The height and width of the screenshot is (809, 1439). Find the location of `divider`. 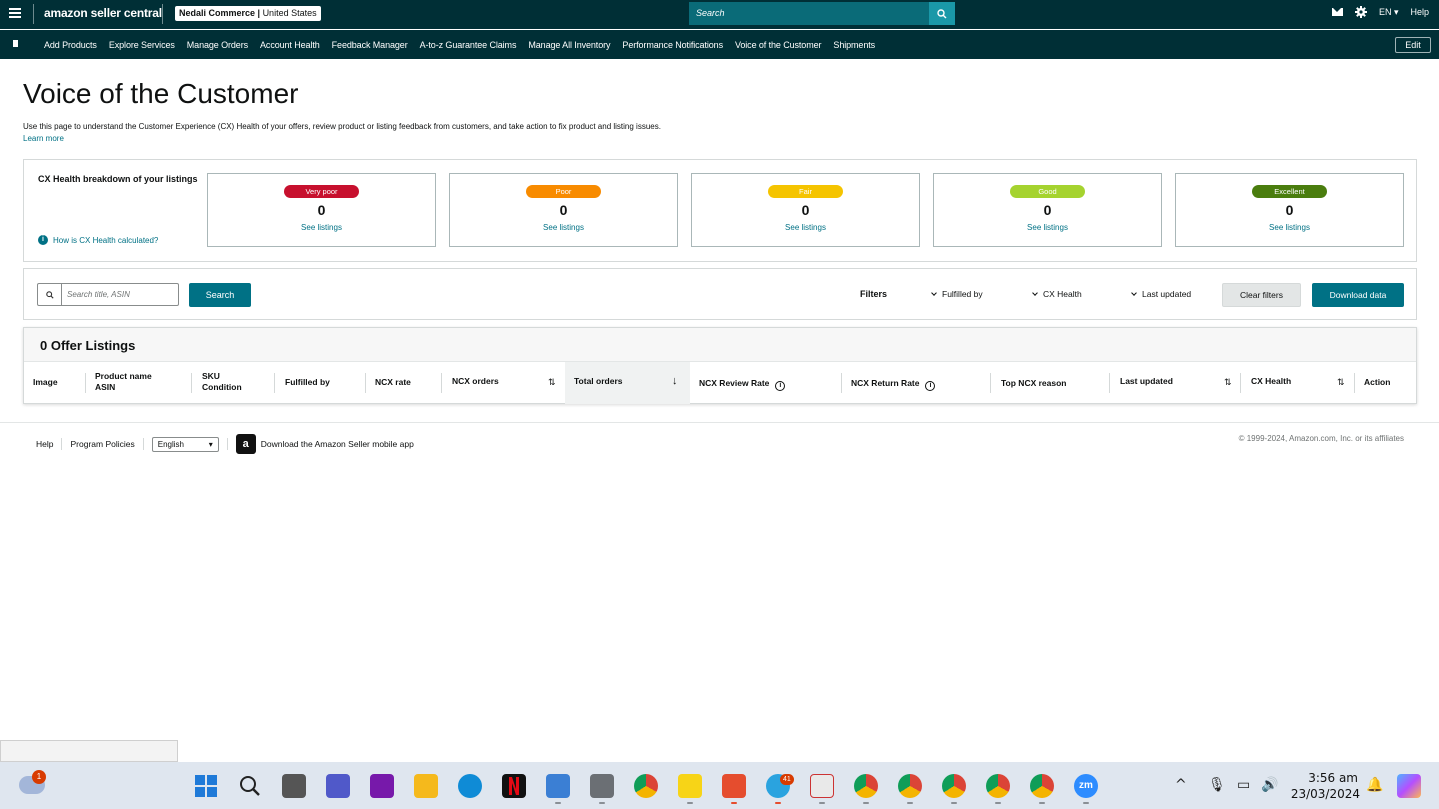

divider is located at coordinates (33, 14).